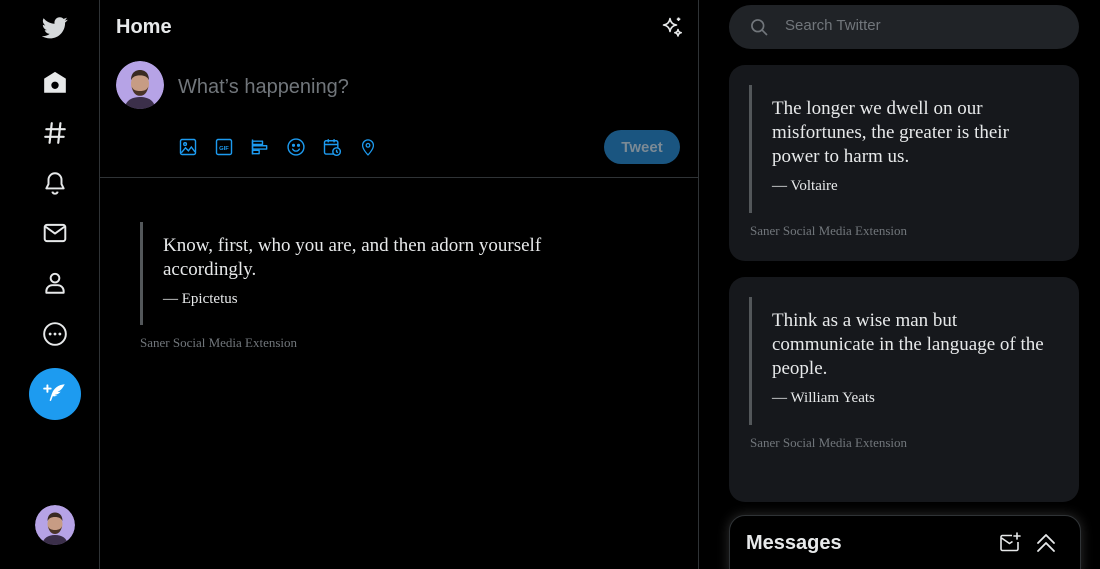 This screenshot has width=1100, height=569. I want to click on emoji-icon, so click(296, 147).